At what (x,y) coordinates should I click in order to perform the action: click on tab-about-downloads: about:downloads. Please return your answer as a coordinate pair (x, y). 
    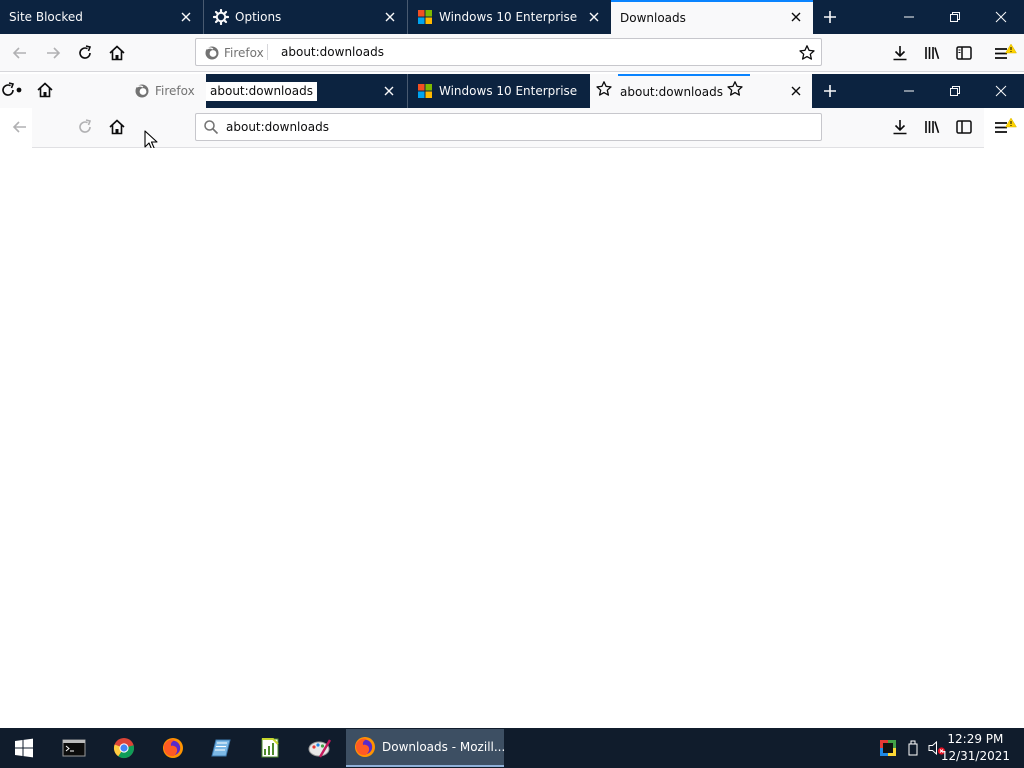
    Looking at the image, I should click on (684, 91).